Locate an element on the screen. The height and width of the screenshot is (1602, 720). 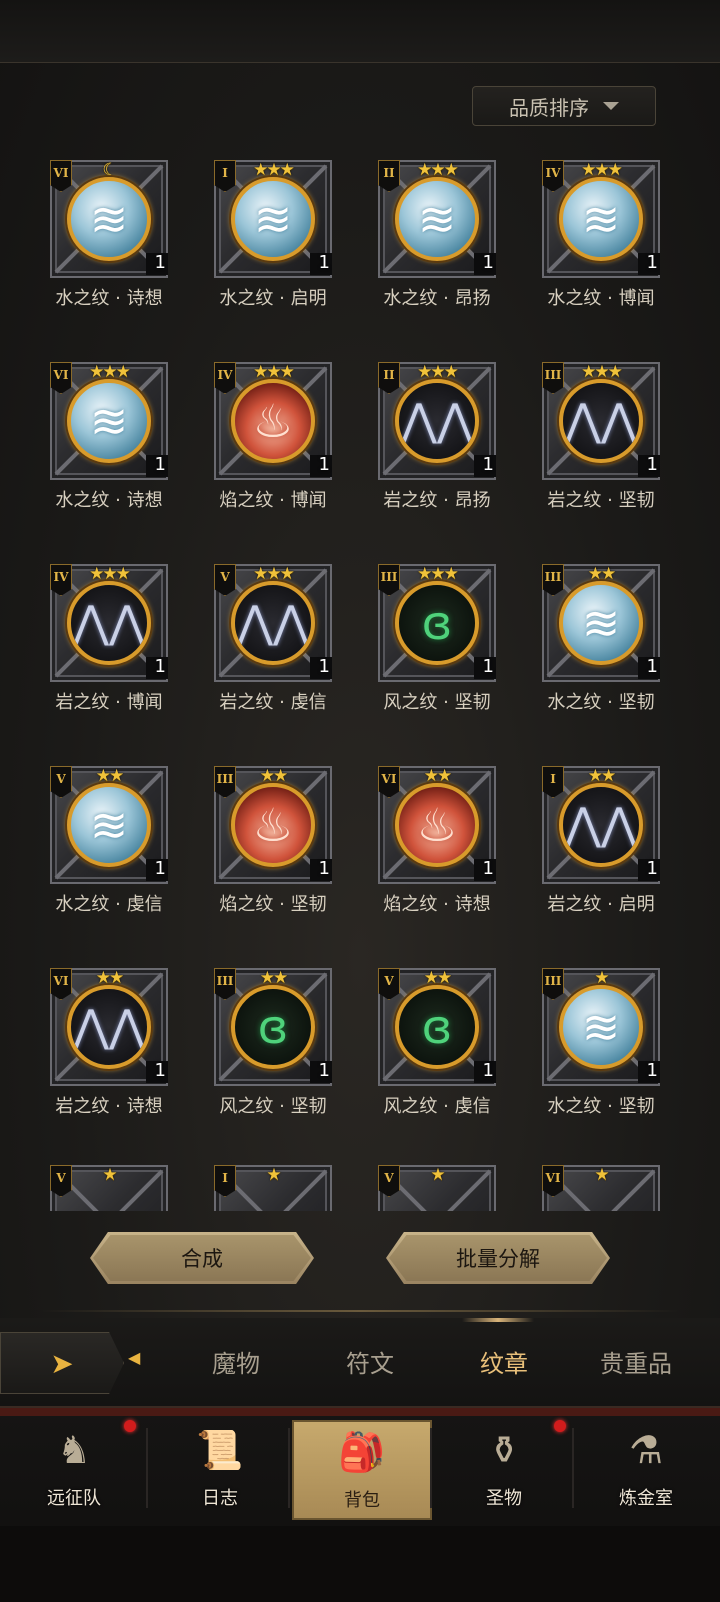
emblem-slot: ⋀⋀ I ★★ 1 岩之纹 · 启明 is located at coordinates (607, 851).